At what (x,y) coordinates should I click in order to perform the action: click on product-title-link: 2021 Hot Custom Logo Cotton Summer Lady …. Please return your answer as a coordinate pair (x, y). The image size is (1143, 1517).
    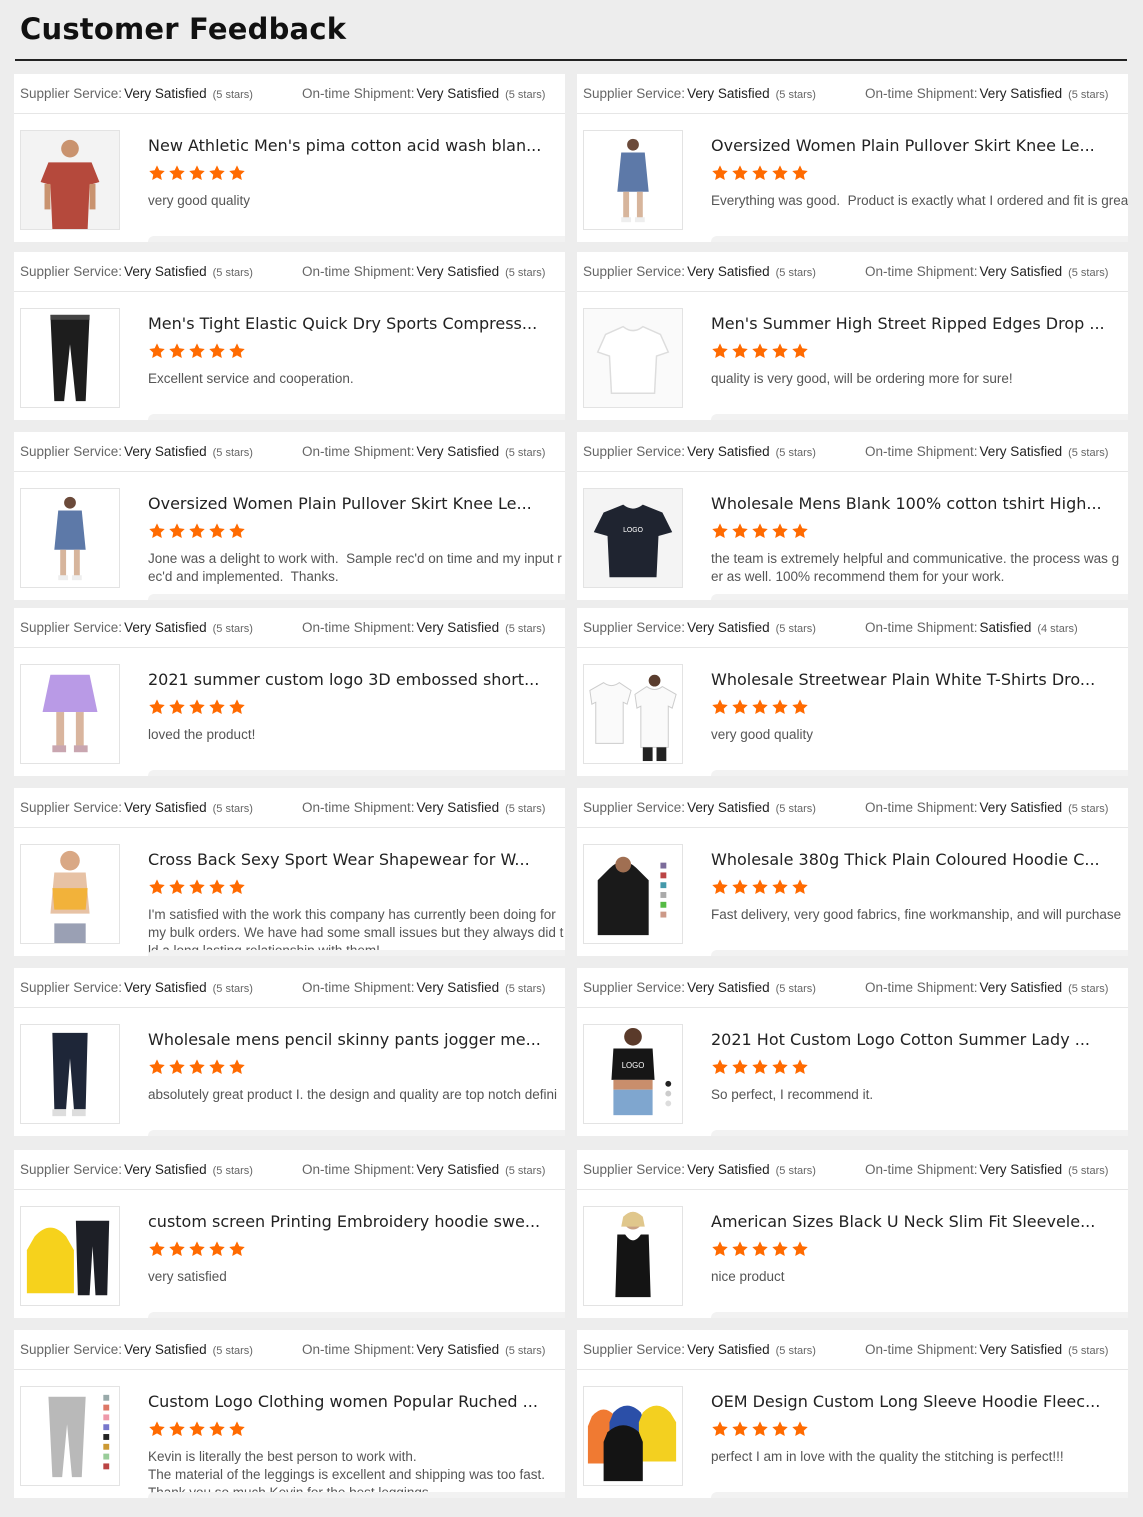
    Looking at the image, I should click on (908, 1039).